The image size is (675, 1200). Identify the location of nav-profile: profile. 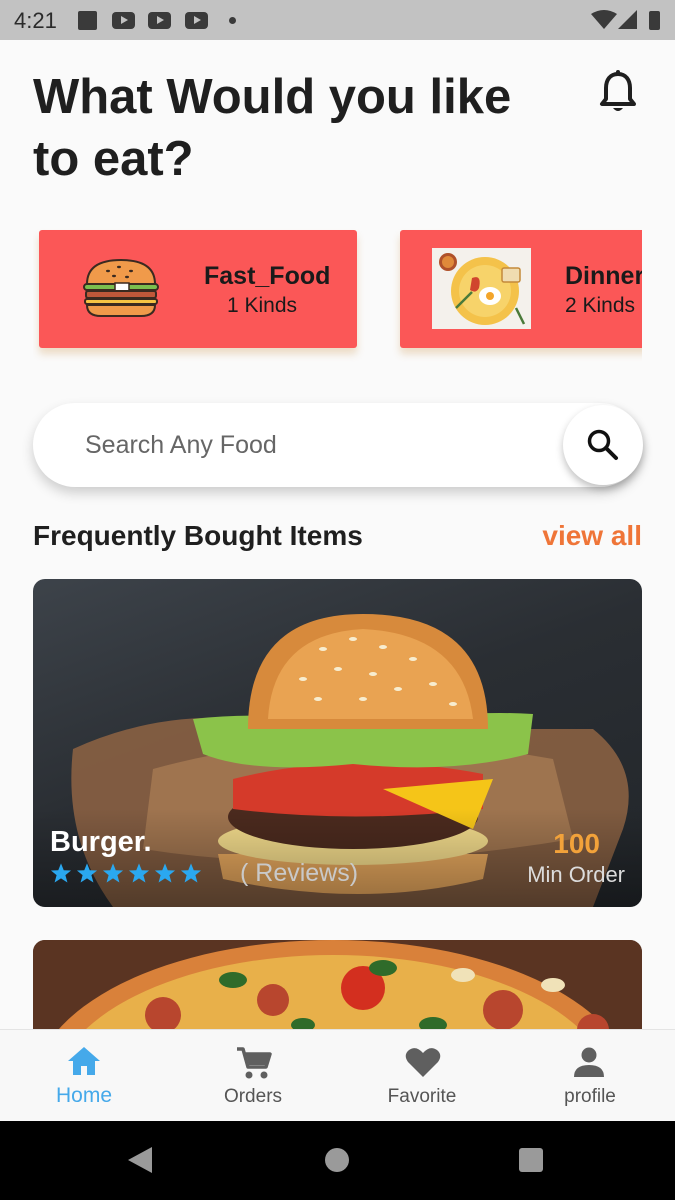
(590, 1076).